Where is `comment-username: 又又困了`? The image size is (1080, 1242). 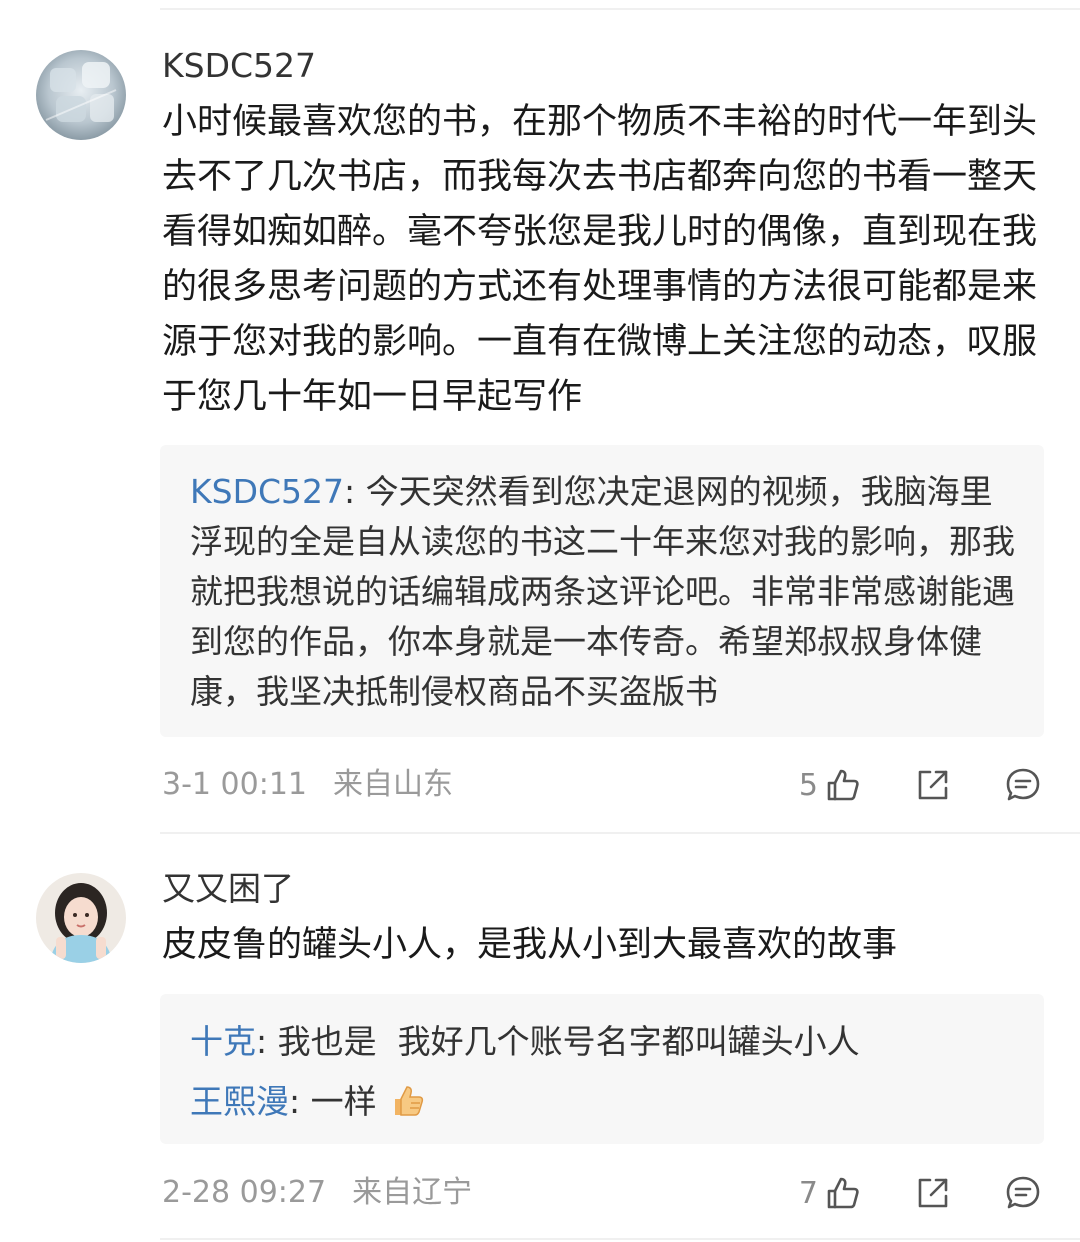
comment-username: 又又困了 is located at coordinates (228, 889).